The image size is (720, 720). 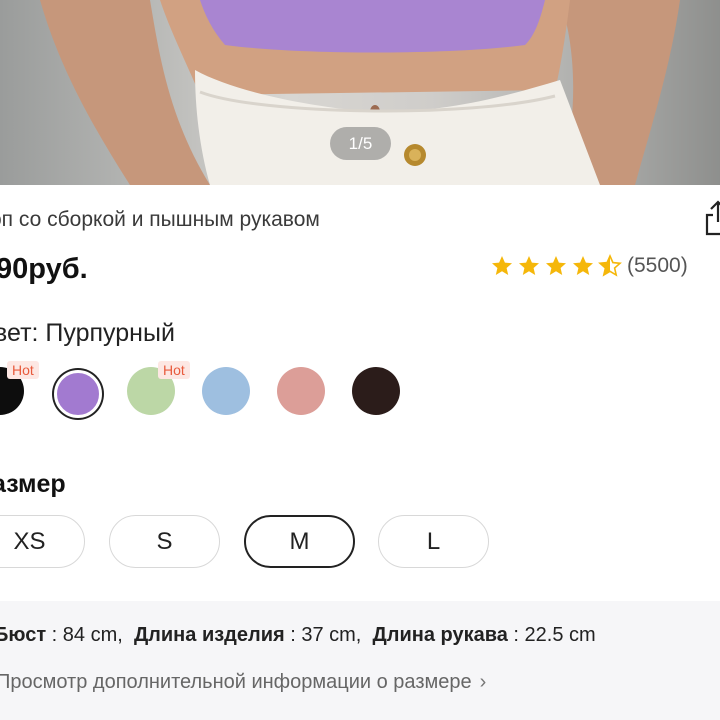 What do you see at coordinates (711, 218) in the screenshot?
I see `share-icon` at bounding box center [711, 218].